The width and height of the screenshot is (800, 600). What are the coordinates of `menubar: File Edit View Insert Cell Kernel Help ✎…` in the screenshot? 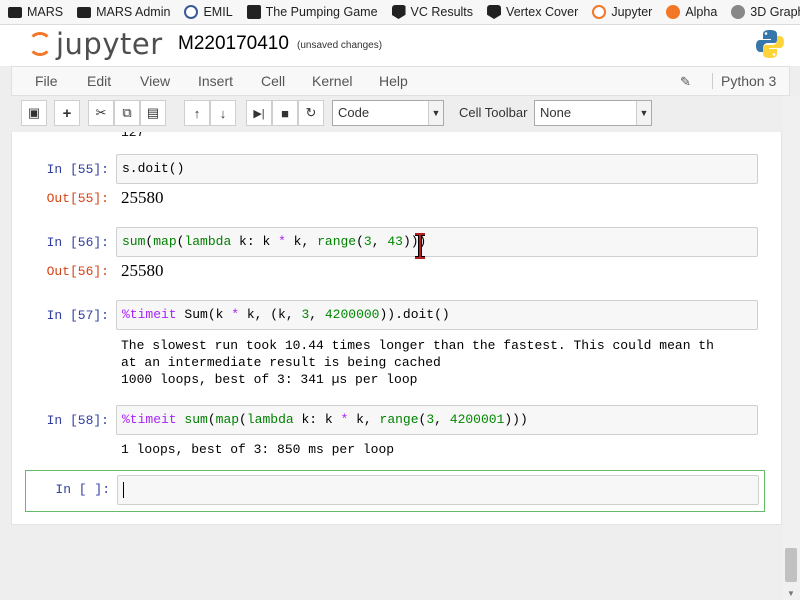 It's located at (400, 81).